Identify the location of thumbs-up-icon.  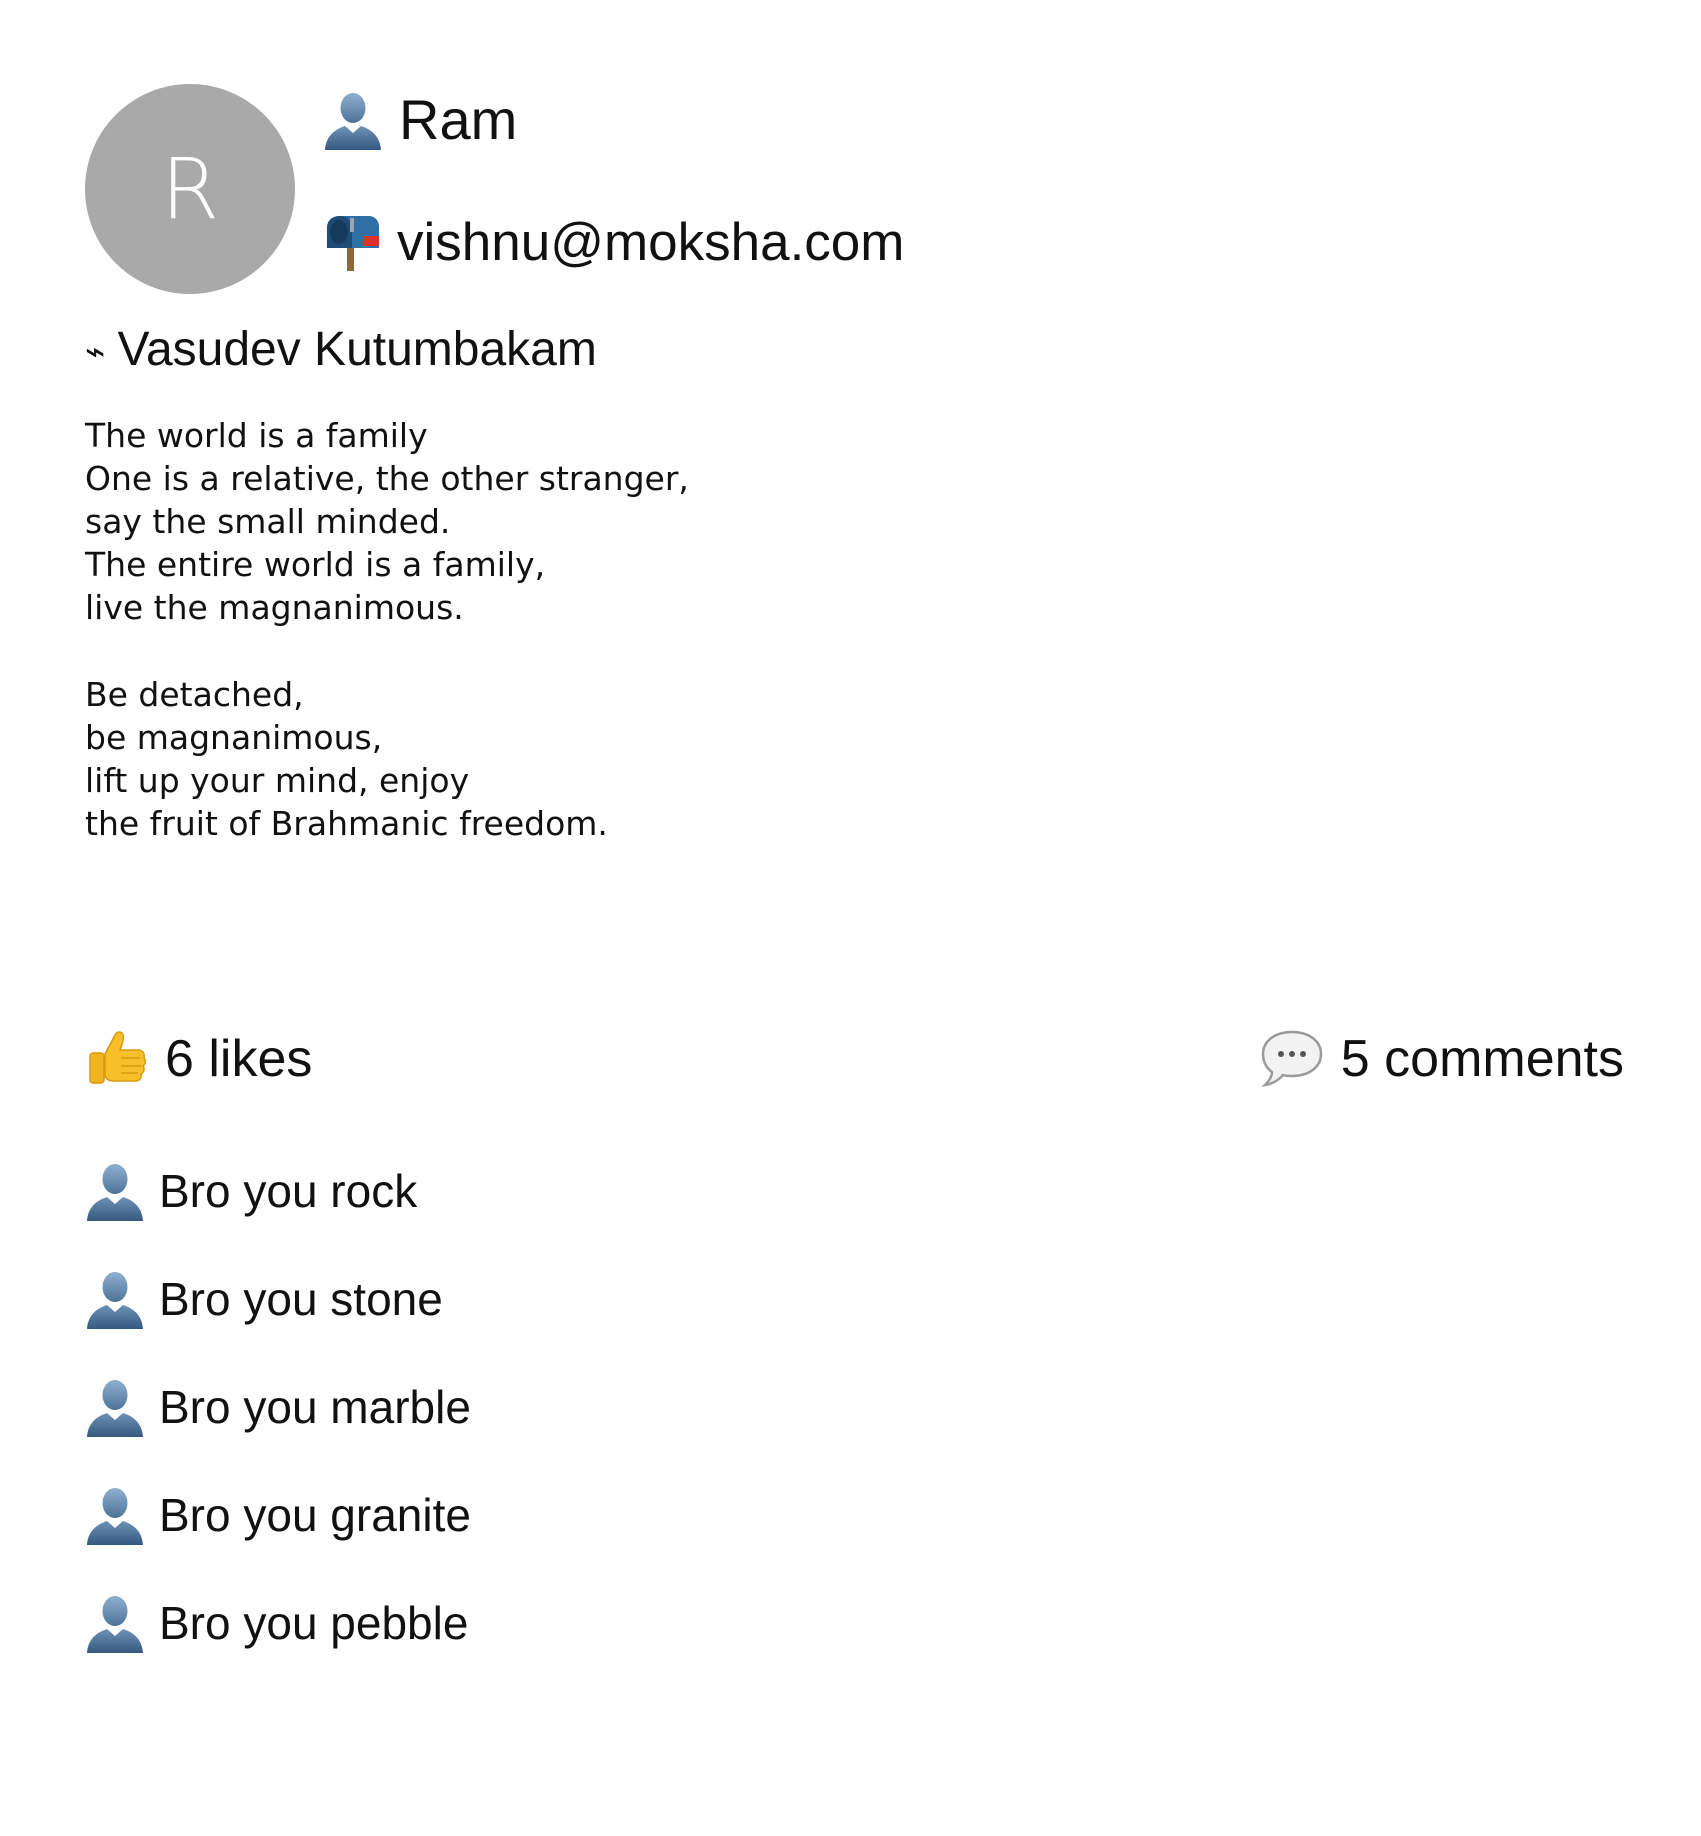
(117, 1059).